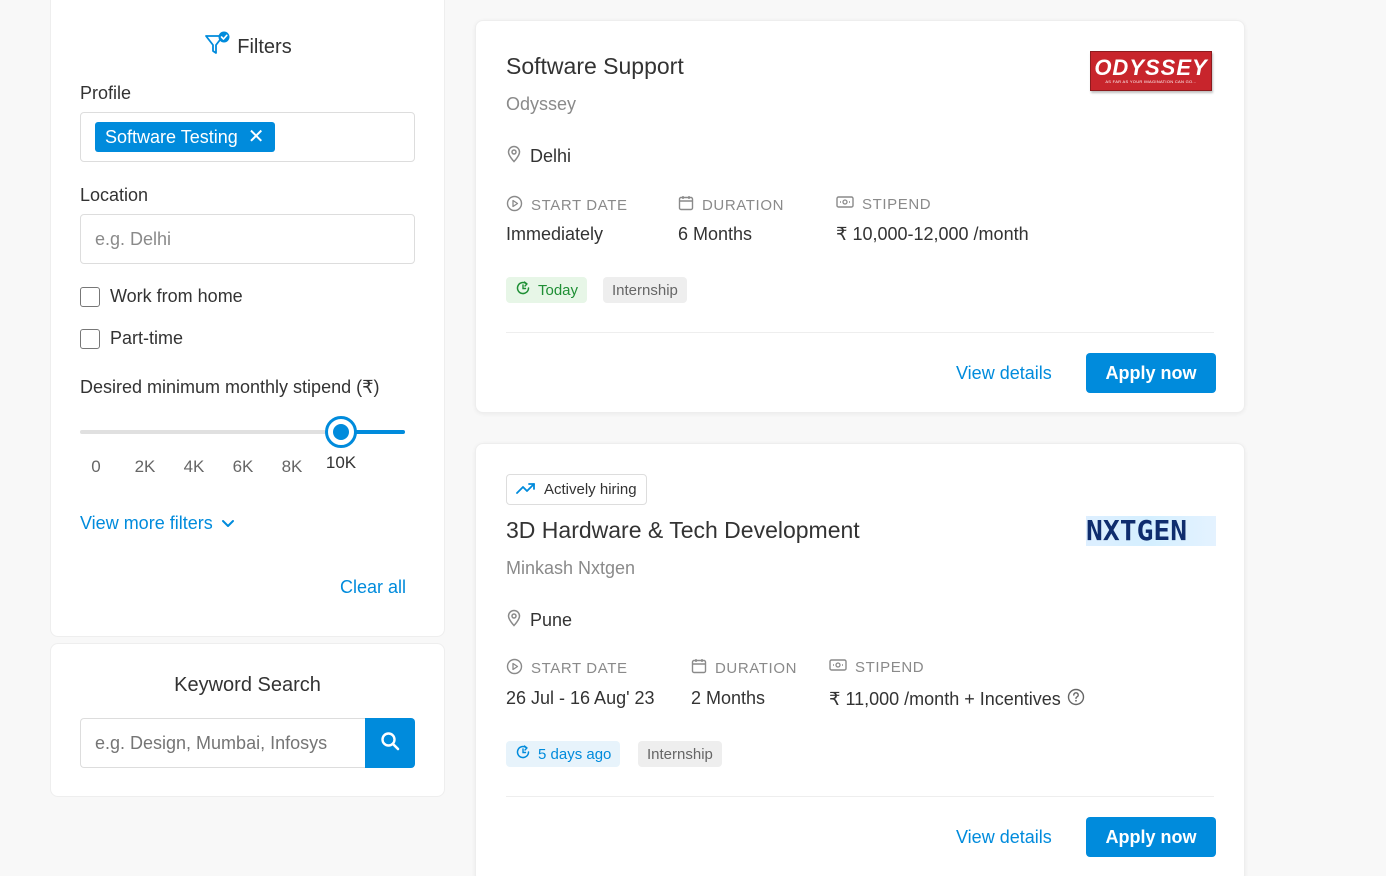  I want to click on remove-chip-icon: ✕, so click(256, 137).